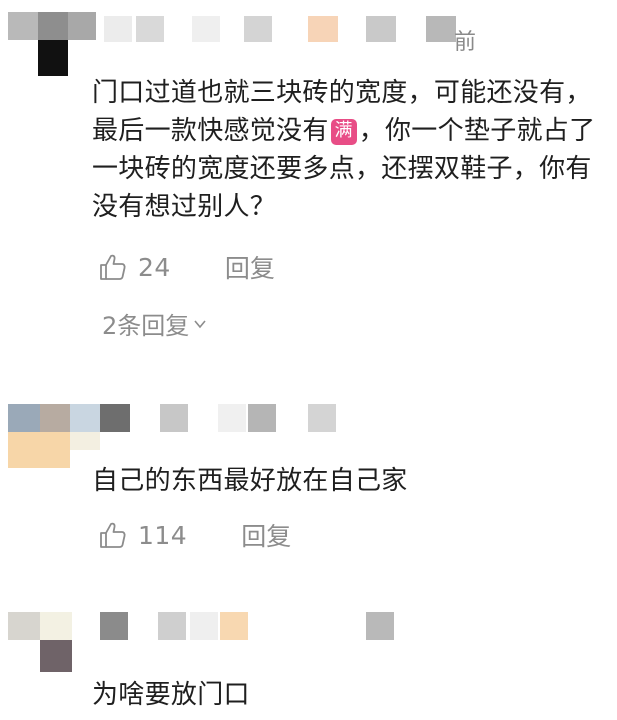 The image size is (617, 720). I want to click on comment-text: 为啥要放门口, so click(171, 695).